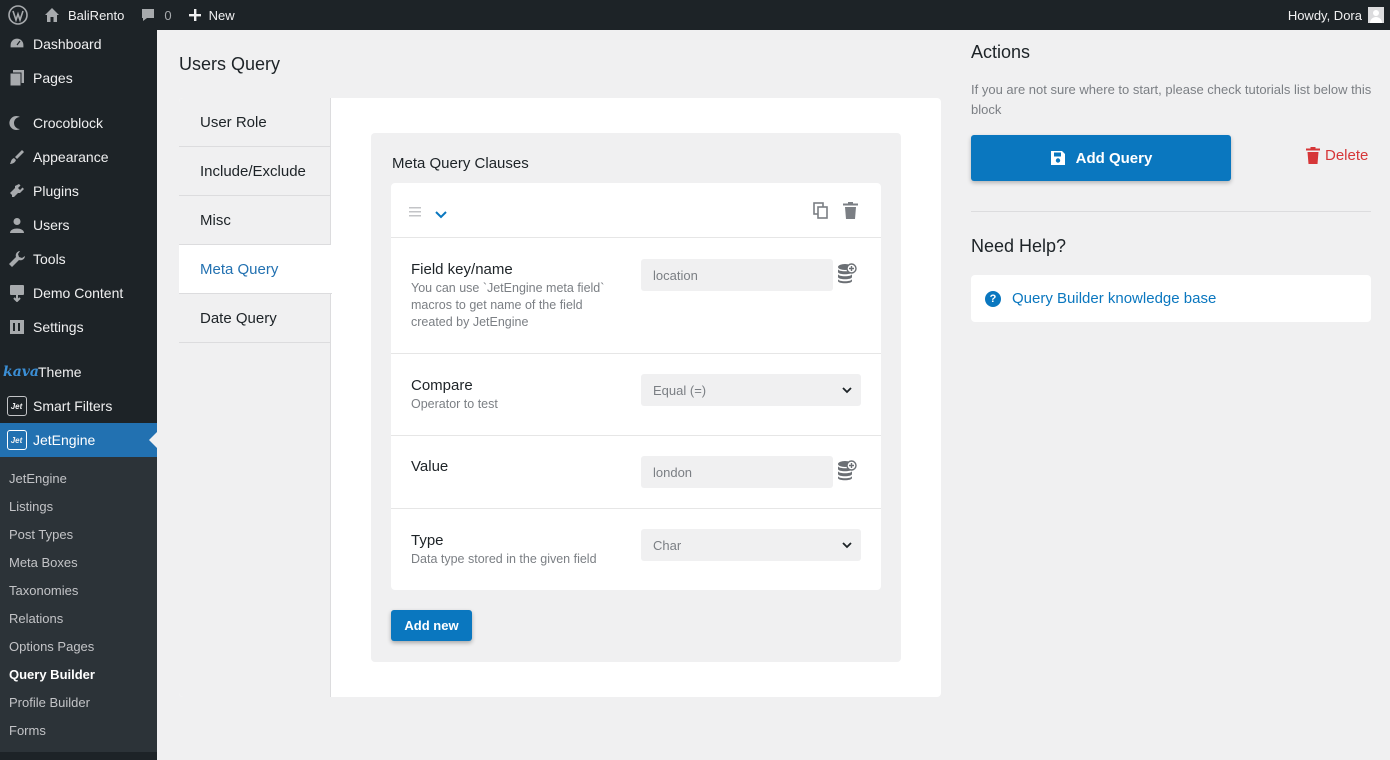 This screenshot has height=760, width=1390. What do you see at coordinates (27, 730) in the screenshot?
I see `submenu-item-forms: Forms` at bounding box center [27, 730].